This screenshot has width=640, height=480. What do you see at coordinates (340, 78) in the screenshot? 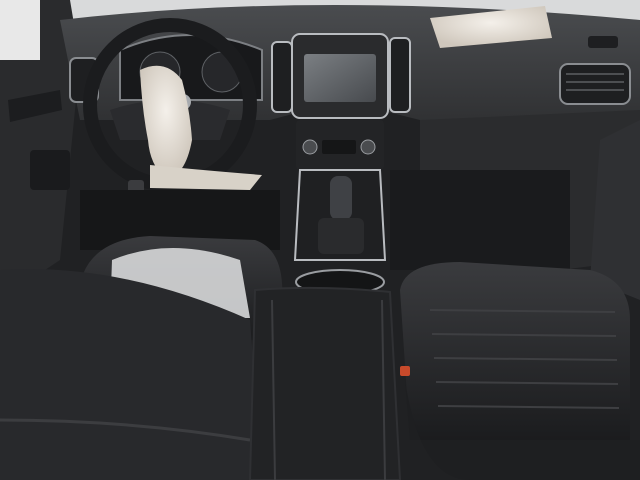
I see `infotainment-screen-icon` at bounding box center [340, 78].